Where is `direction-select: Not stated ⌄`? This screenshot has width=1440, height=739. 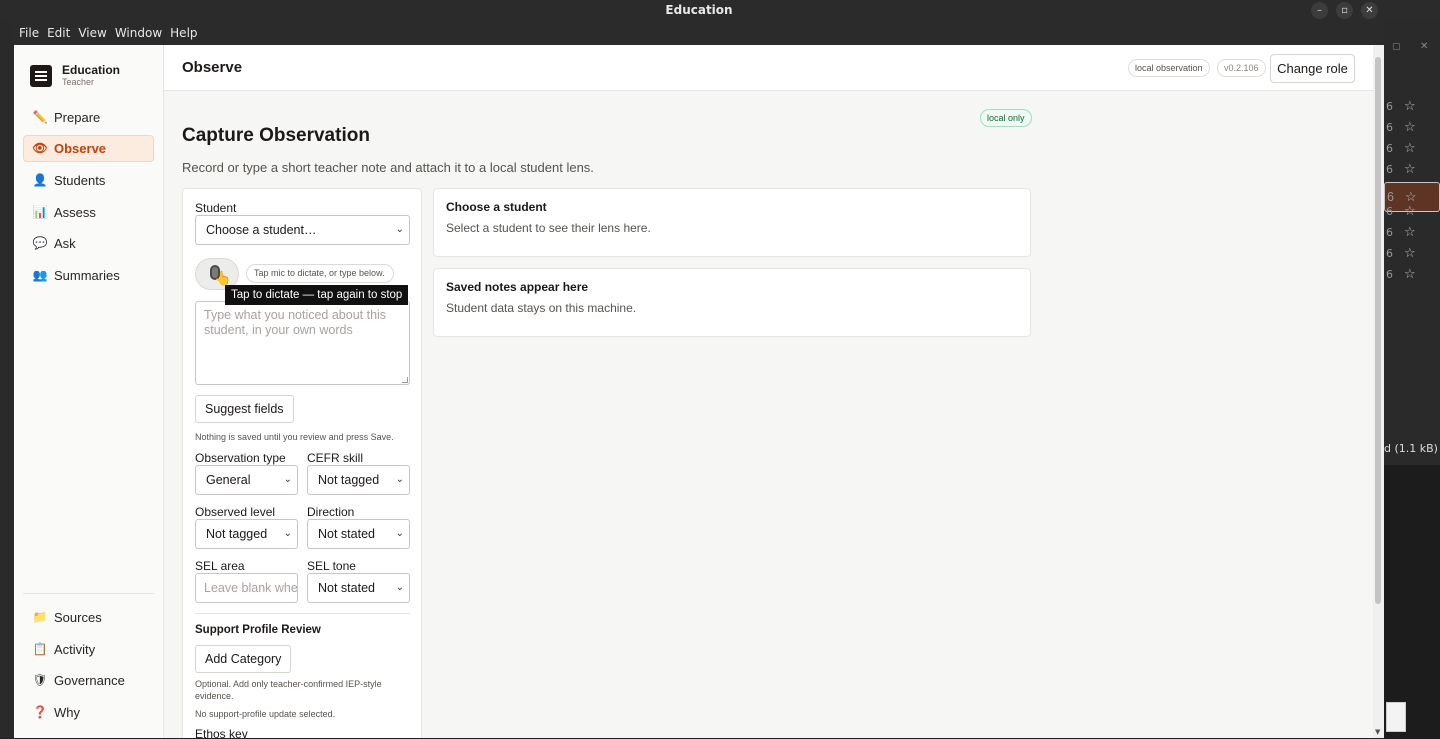
direction-select: Not stated ⌄ is located at coordinates (358, 534).